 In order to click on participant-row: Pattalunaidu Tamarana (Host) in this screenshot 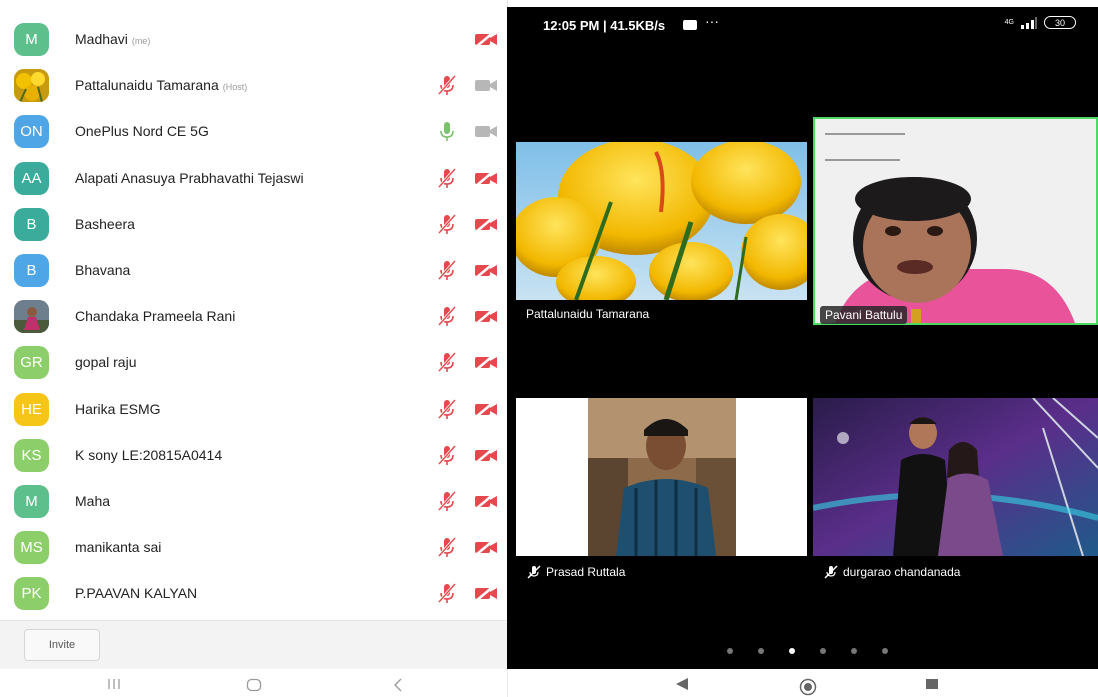, I will do `click(253, 84)`.